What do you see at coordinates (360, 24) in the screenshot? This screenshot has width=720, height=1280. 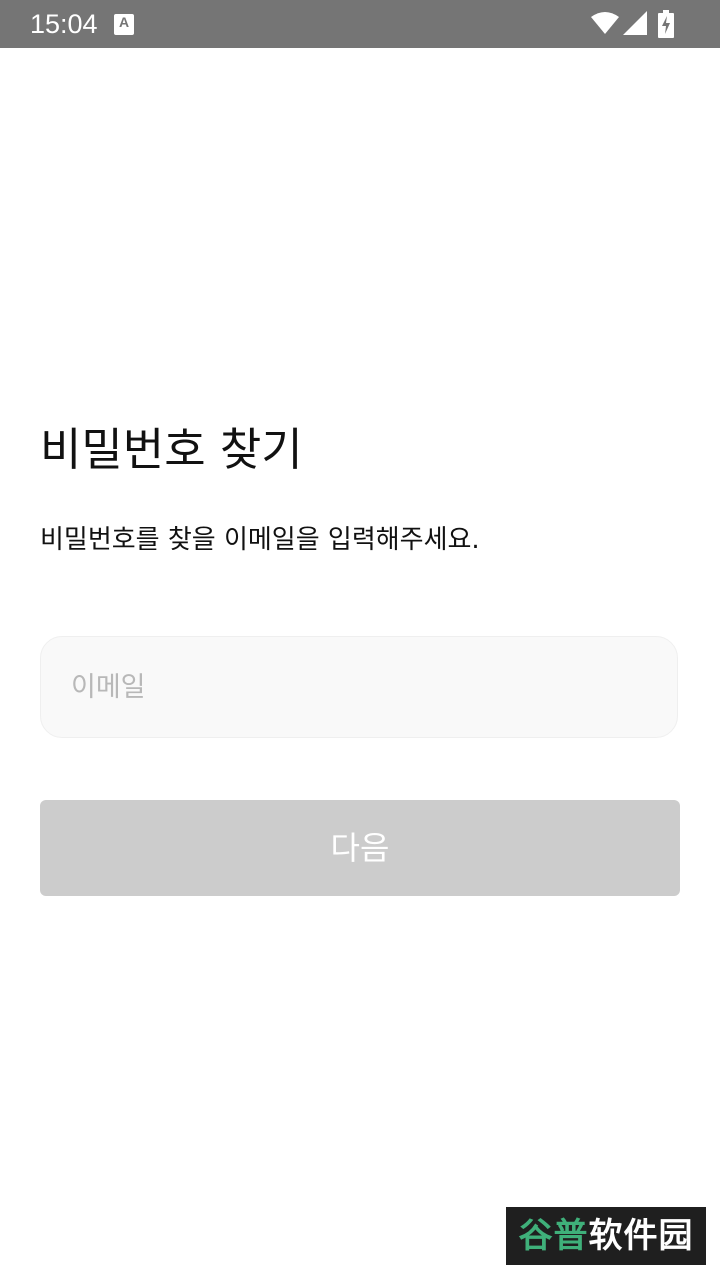 I see `status-bar: 15:04 A` at bounding box center [360, 24].